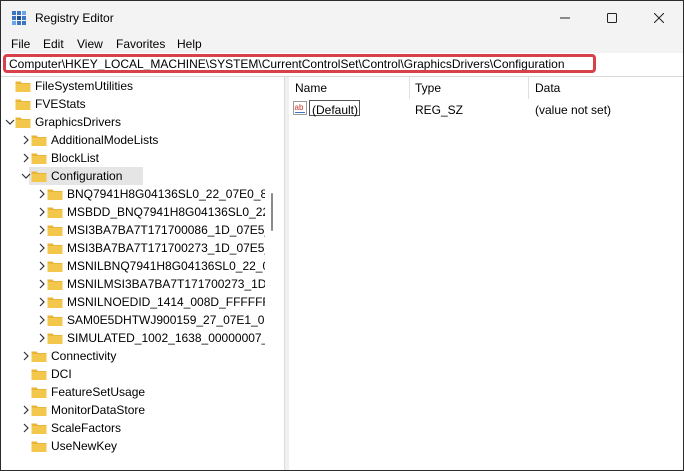 This screenshot has height=471, width=684. What do you see at coordinates (547, 88) in the screenshot?
I see `column-header-data: Data` at bounding box center [547, 88].